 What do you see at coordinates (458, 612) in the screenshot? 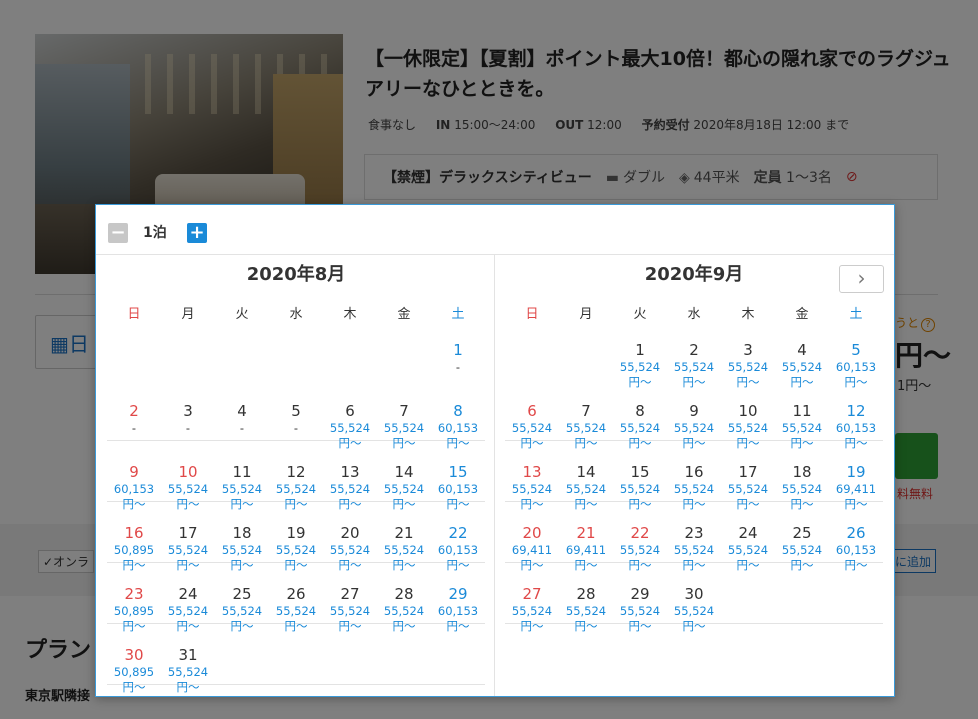
I see `calendar-day: 29 60,153 円～` at bounding box center [458, 612].